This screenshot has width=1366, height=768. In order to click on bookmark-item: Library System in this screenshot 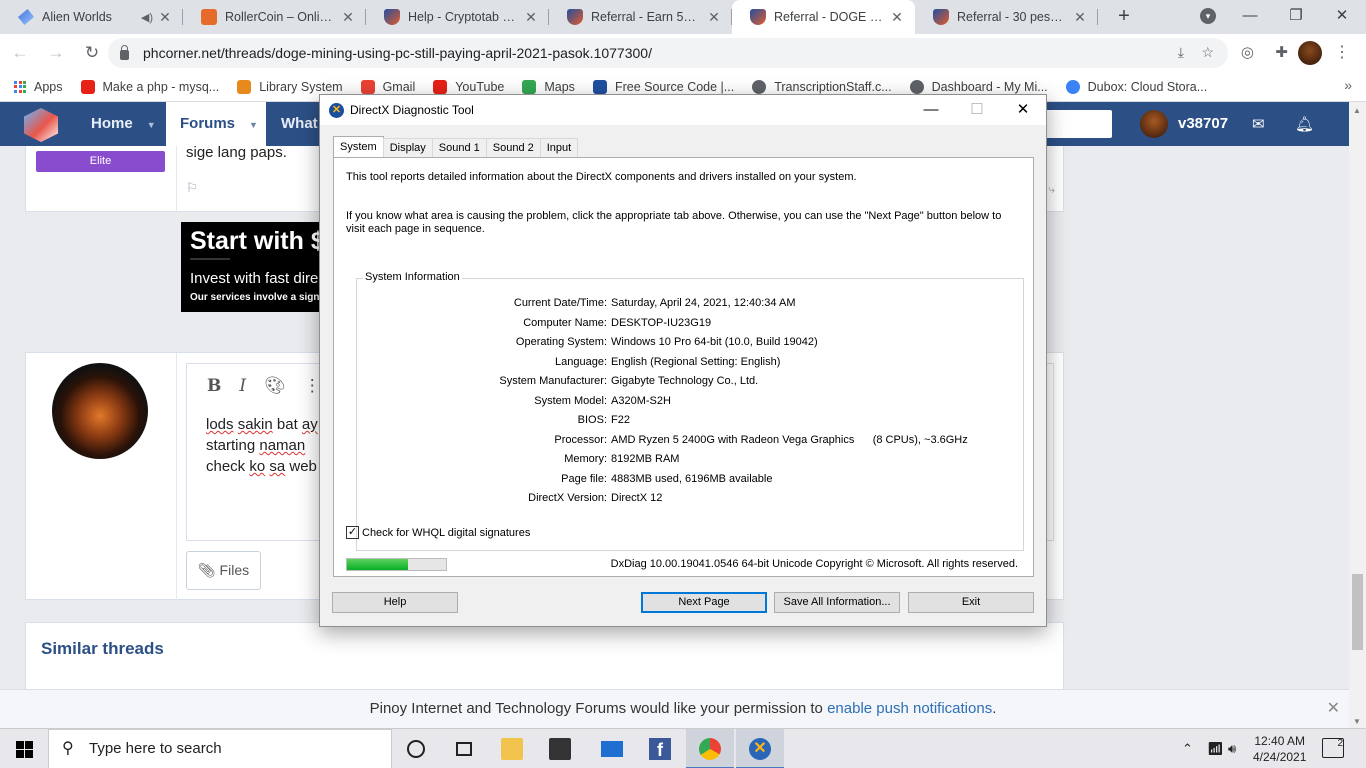, I will do `click(290, 86)`.